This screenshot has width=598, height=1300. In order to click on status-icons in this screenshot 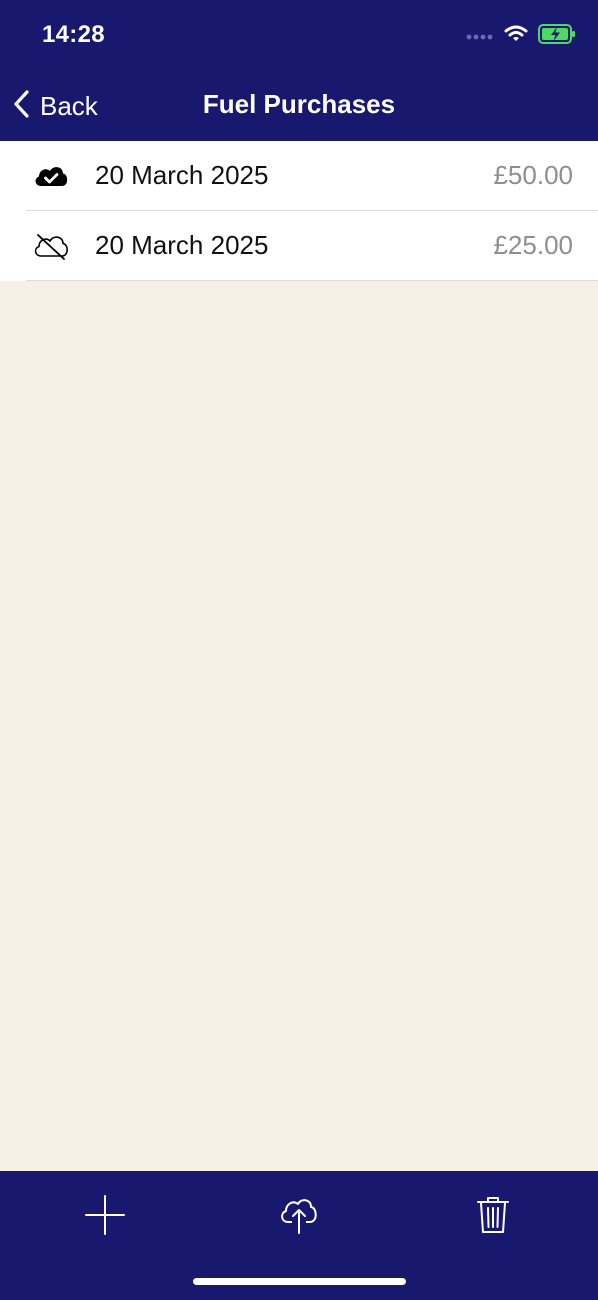, I will do `click(521, 36)`.